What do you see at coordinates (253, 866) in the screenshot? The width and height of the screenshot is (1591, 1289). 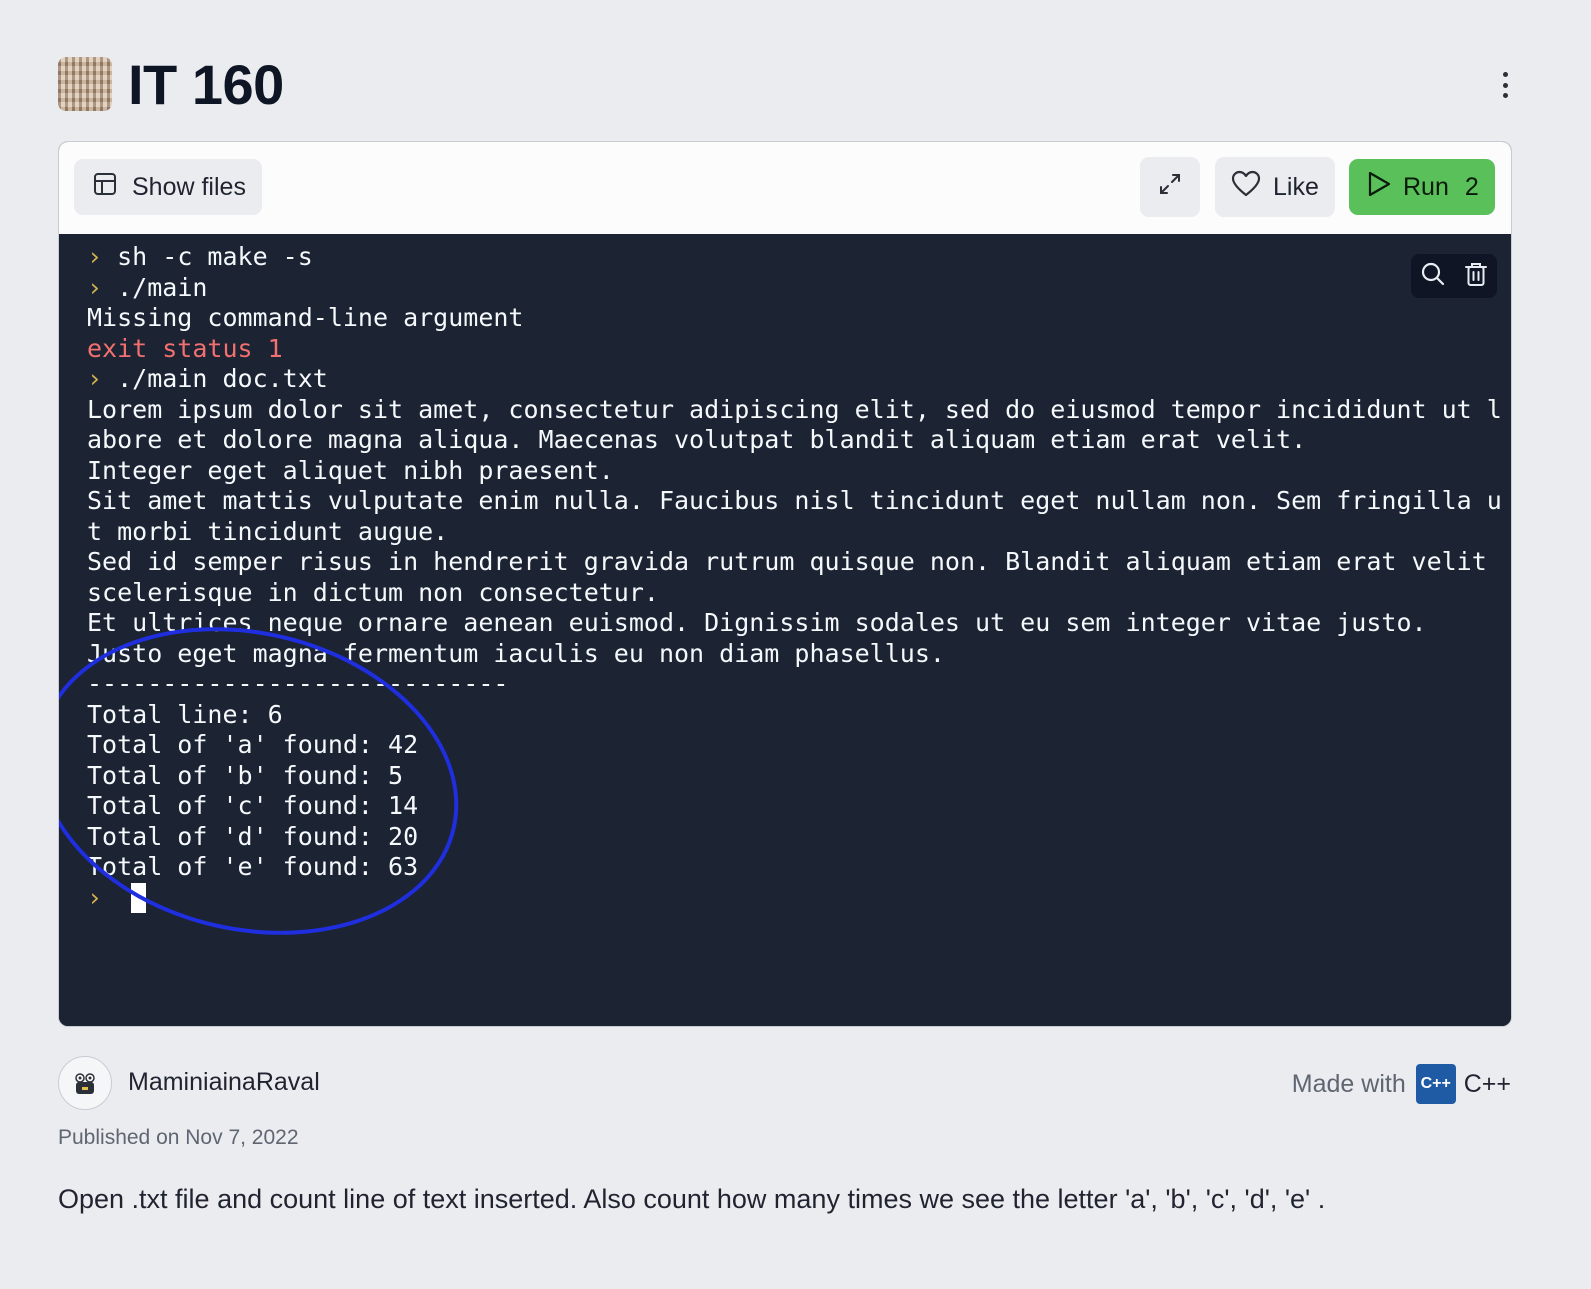 I see `console-text: Total of 'e' found: 63` at bounding box center [253, 866].